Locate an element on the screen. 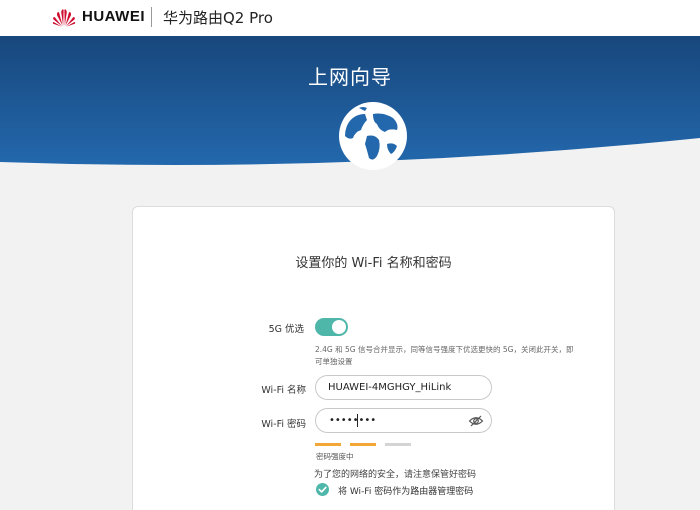 Image resolution: width=700 pixels, height=510 pixels. password-strength-label: 密码强度中 is located at coordinates (335, 456).